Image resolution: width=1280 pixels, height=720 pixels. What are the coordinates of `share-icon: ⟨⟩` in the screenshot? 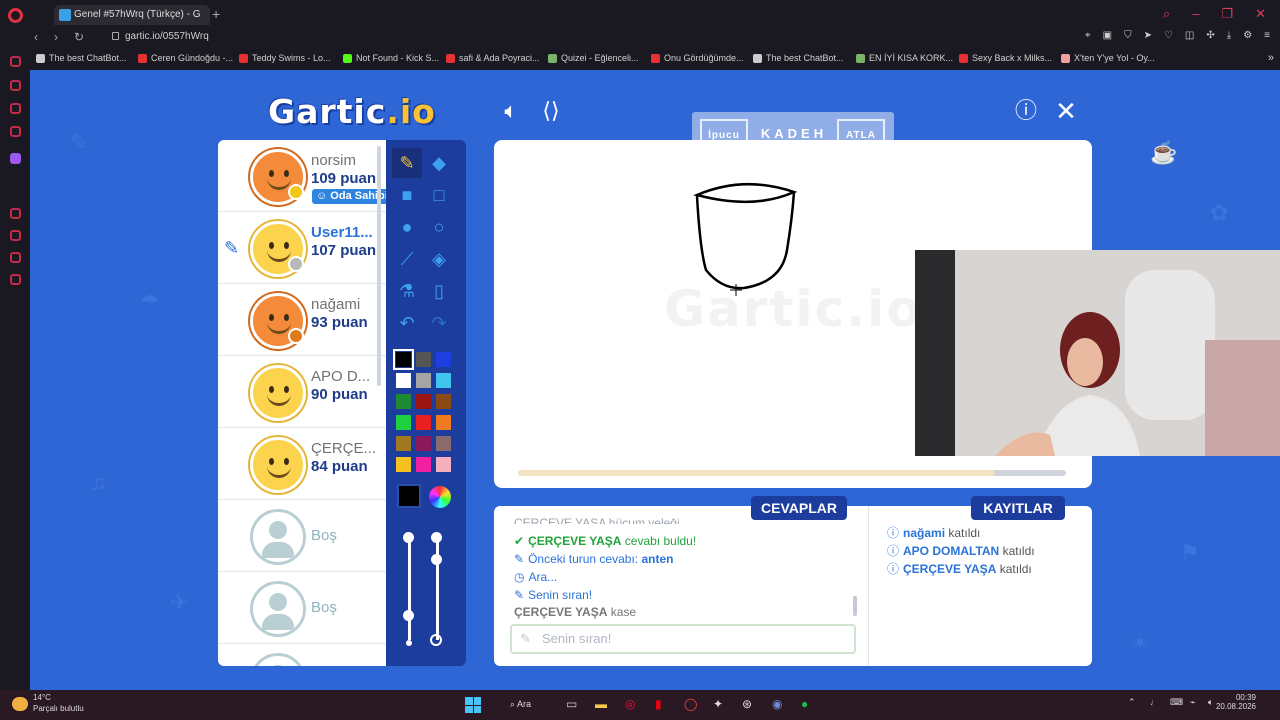 It's located at (551, 111).